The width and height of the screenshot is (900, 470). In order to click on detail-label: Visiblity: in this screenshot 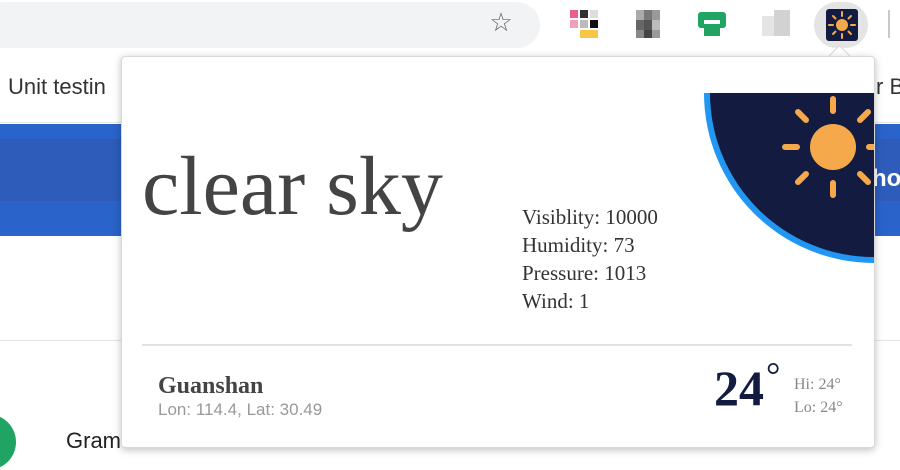, I will do `click(561, 217)`.